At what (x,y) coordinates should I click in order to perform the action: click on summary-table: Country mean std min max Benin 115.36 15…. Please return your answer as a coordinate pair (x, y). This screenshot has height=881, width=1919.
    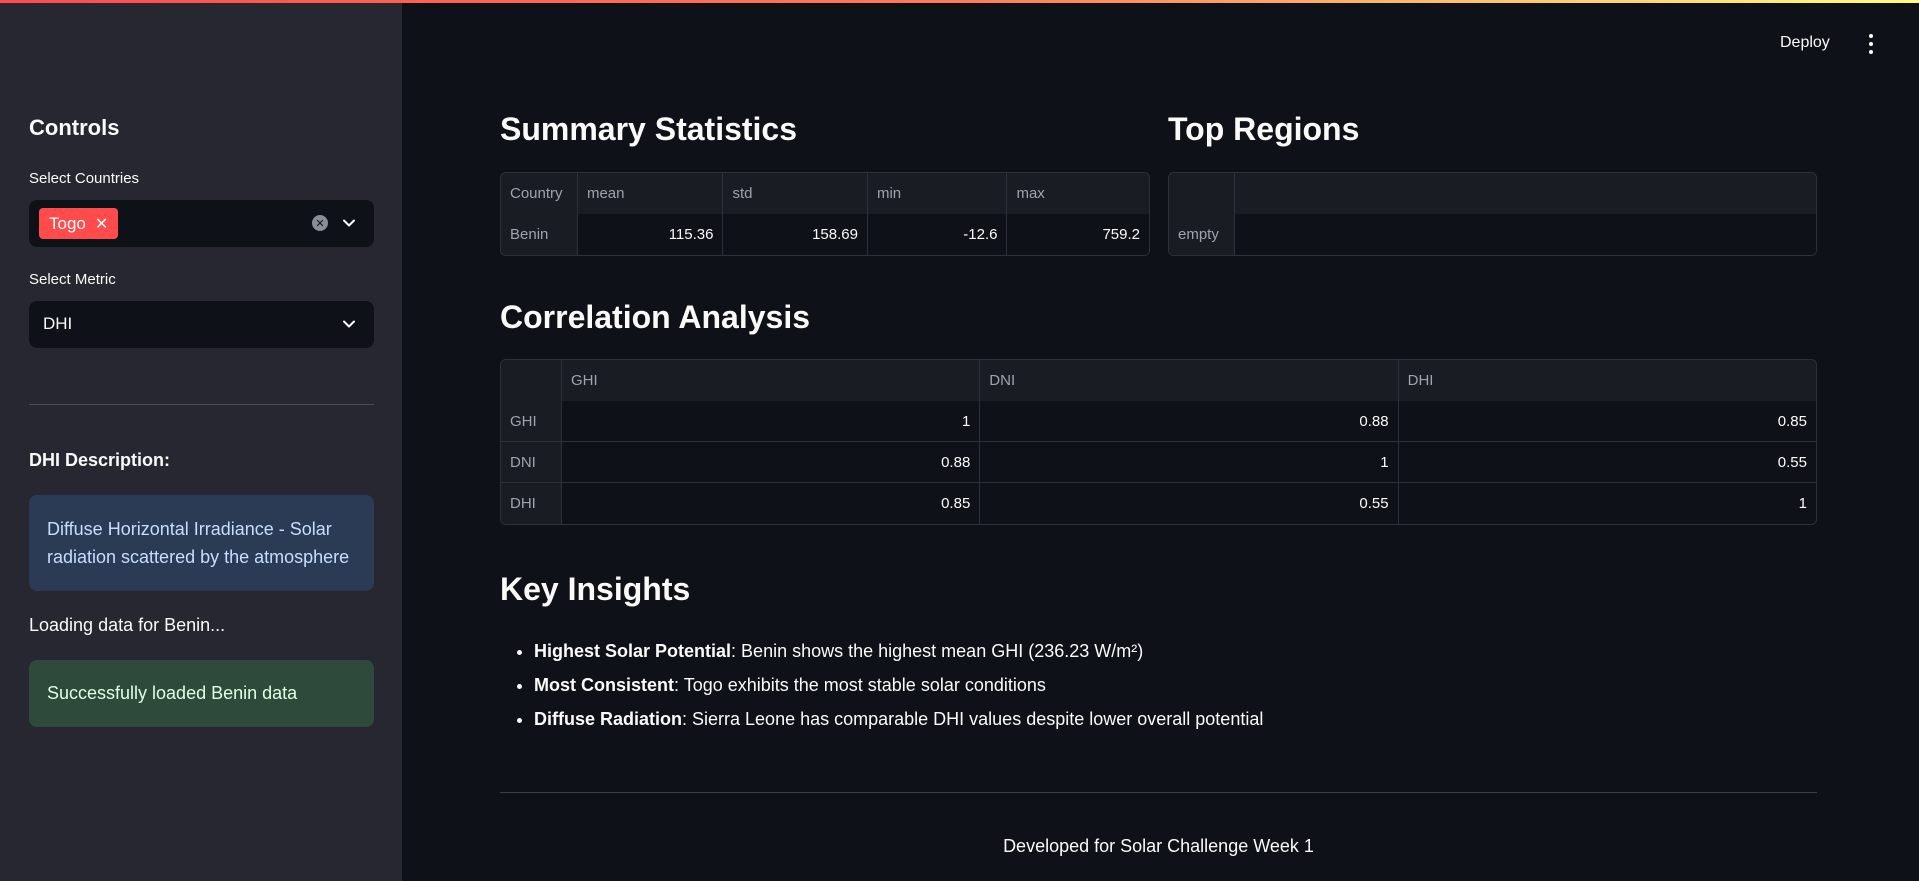
    Looking at the image, I should click on (825, 214).